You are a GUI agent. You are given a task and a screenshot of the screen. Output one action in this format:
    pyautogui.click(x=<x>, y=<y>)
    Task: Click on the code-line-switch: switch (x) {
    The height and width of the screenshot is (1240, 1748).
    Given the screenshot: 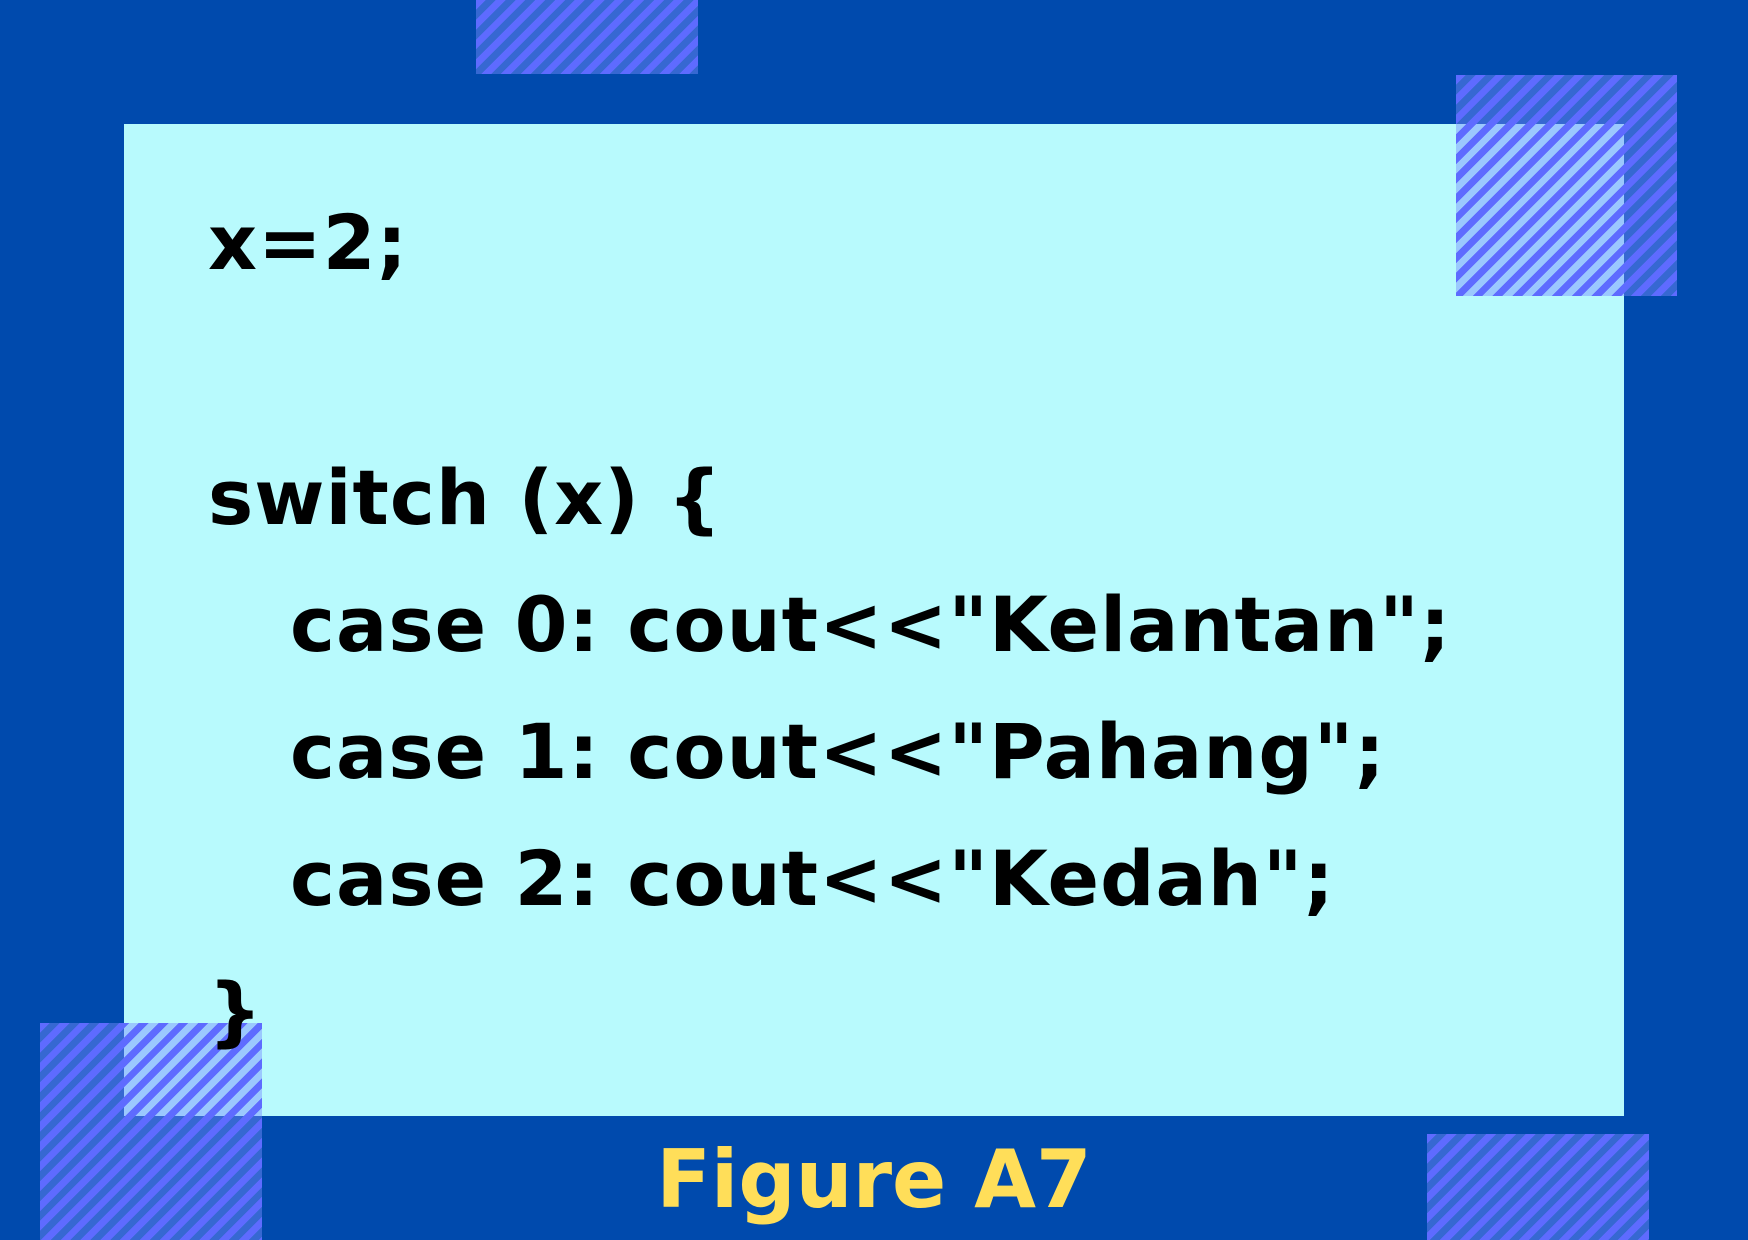 What is the action you would take?
    pyautogui.click(x=465, y=497)
    